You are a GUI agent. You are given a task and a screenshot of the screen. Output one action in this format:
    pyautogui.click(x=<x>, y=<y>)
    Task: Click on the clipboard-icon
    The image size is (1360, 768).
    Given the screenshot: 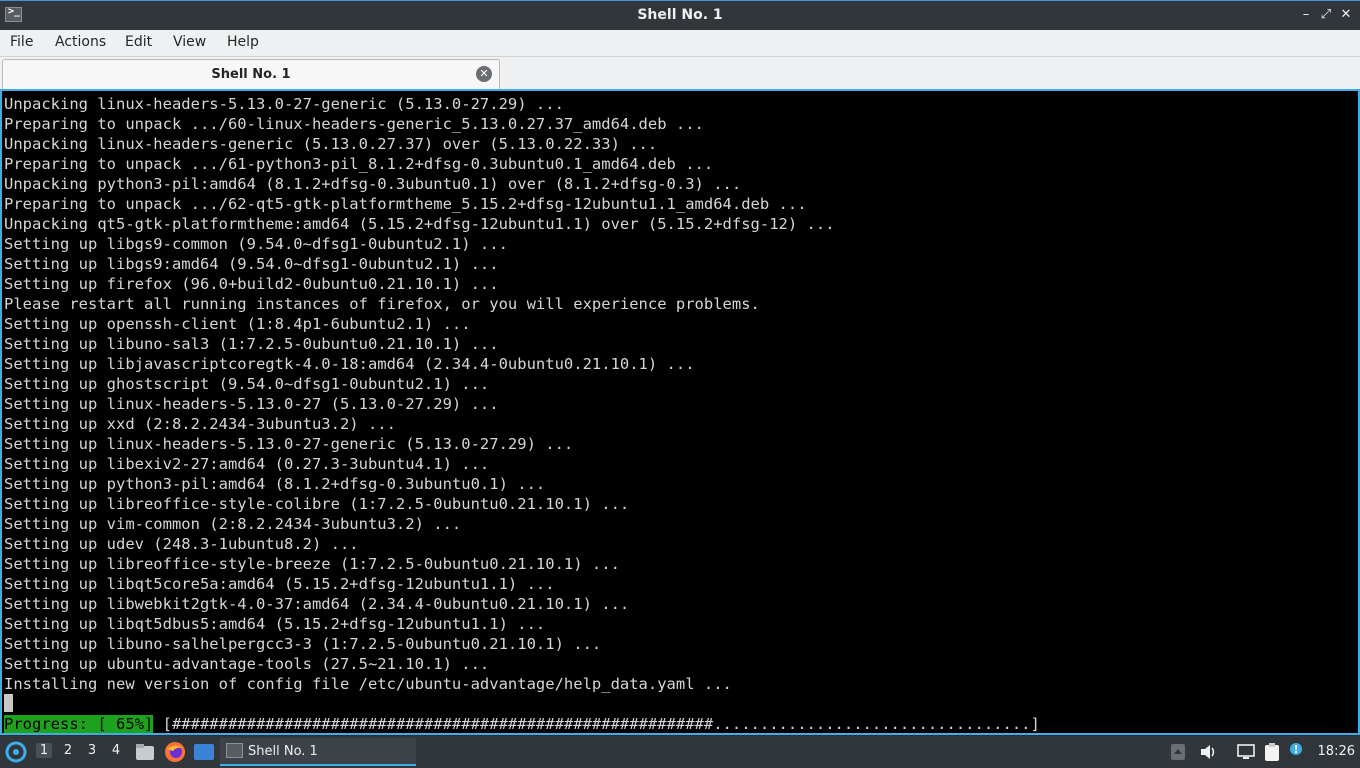 What is the action you would take?
    pyautogui.click(x=1272, y=752)
    